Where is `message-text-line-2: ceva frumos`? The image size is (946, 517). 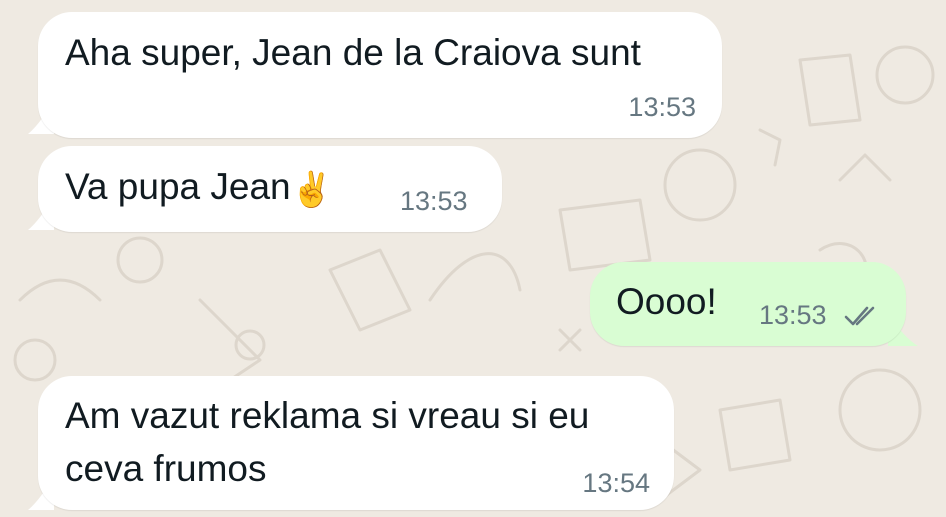 message-text-line-2: ceva frumos is located at coordinates (166, 468).